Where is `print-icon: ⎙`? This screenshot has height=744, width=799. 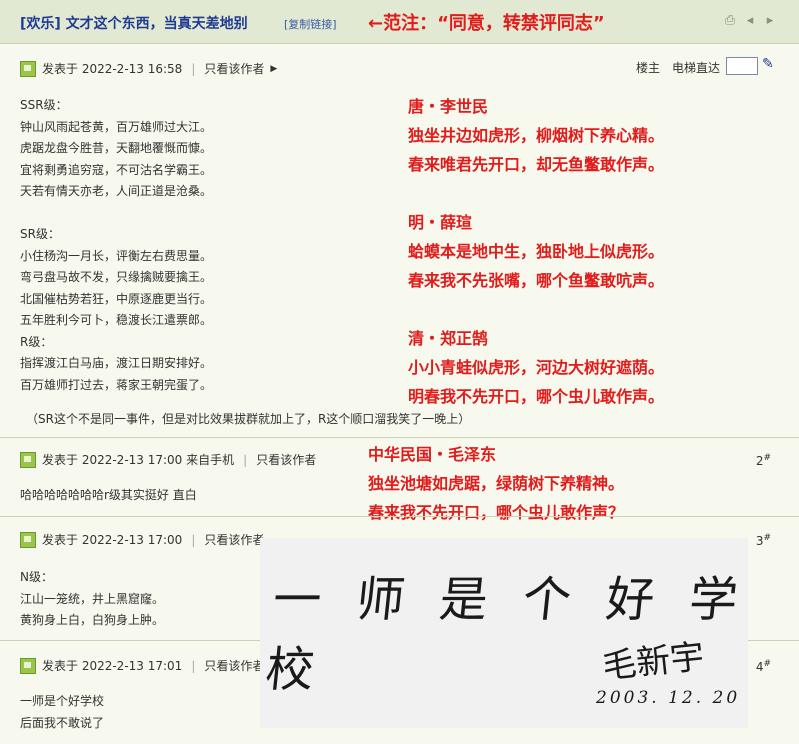 print-icon: ⎙ is located at coordinates (730, 21).